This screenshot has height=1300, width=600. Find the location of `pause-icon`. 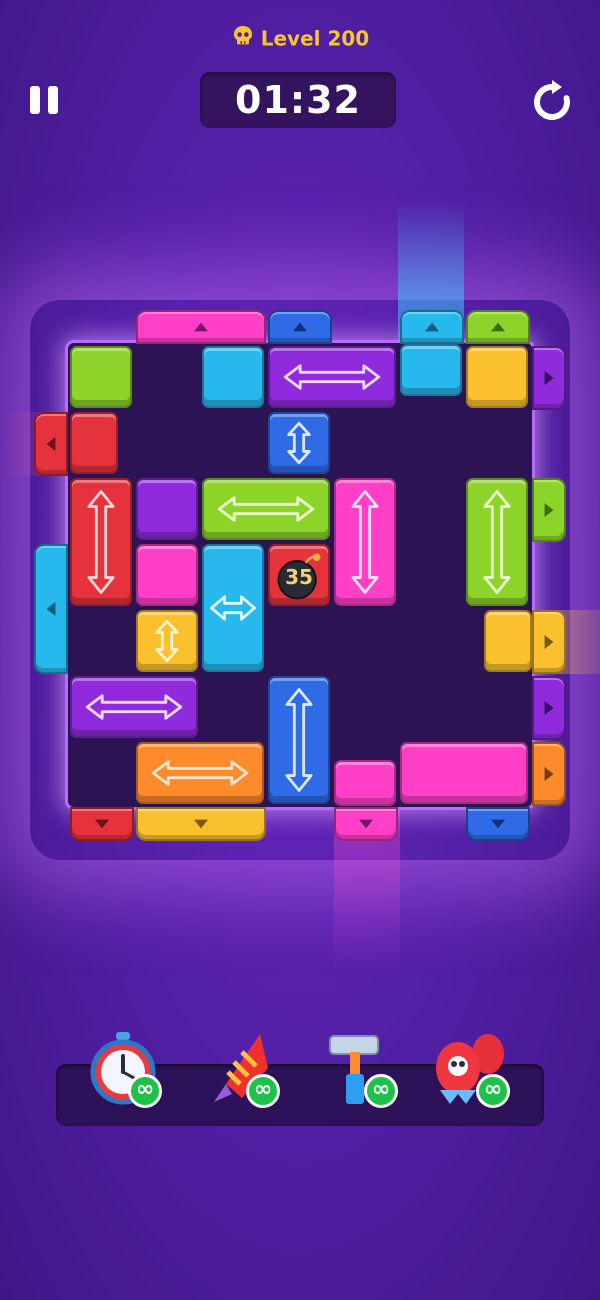

pause-icon is located at coordinates (35, 100).